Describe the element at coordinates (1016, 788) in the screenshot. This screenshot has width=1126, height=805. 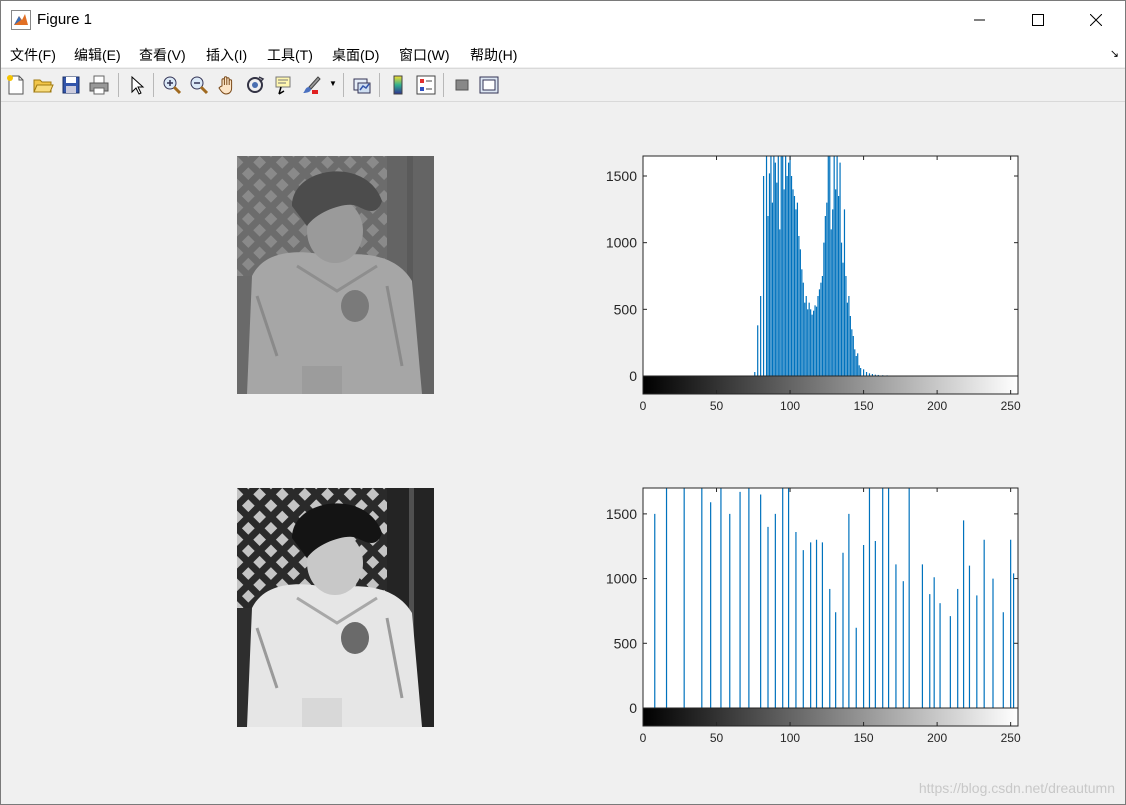
I see `watermark: https://blog.csdn.net/dreautumn` at that location.